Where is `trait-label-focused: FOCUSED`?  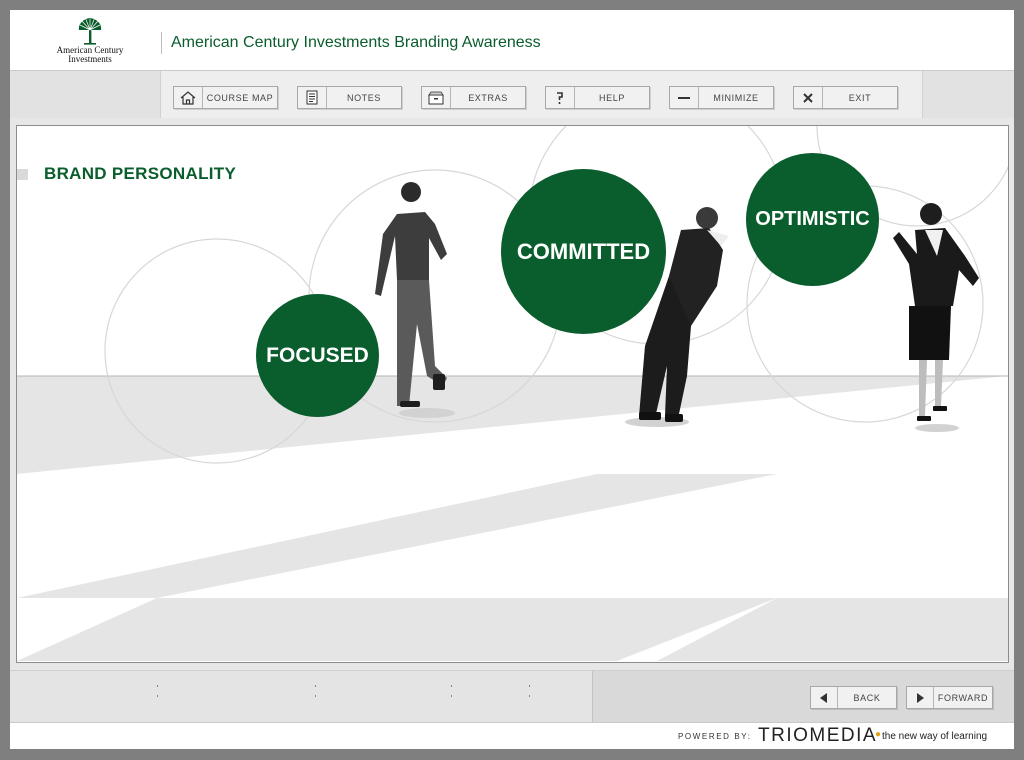
trait-label-focused: FOCUSED is located at coordinates (317, 355).